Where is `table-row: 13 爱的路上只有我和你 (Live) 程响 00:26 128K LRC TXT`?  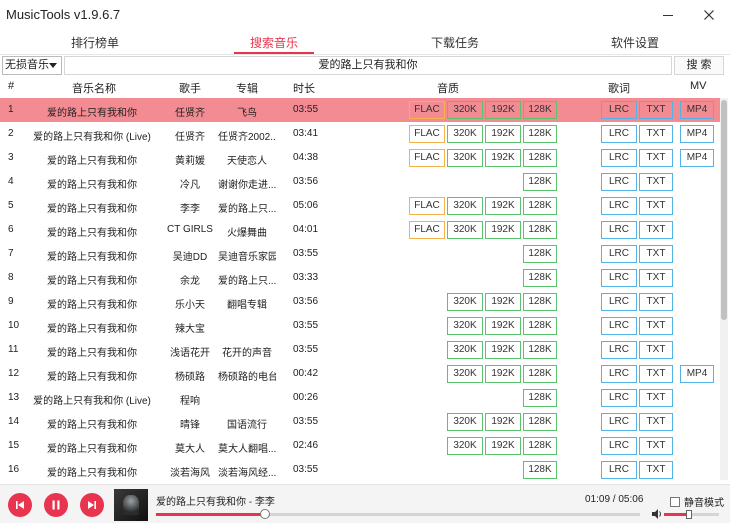 table-row: 13 爱的路上只有我和你 (Live) 程响 00:26 128K LRC TXT is located at coordinates (360, 398).